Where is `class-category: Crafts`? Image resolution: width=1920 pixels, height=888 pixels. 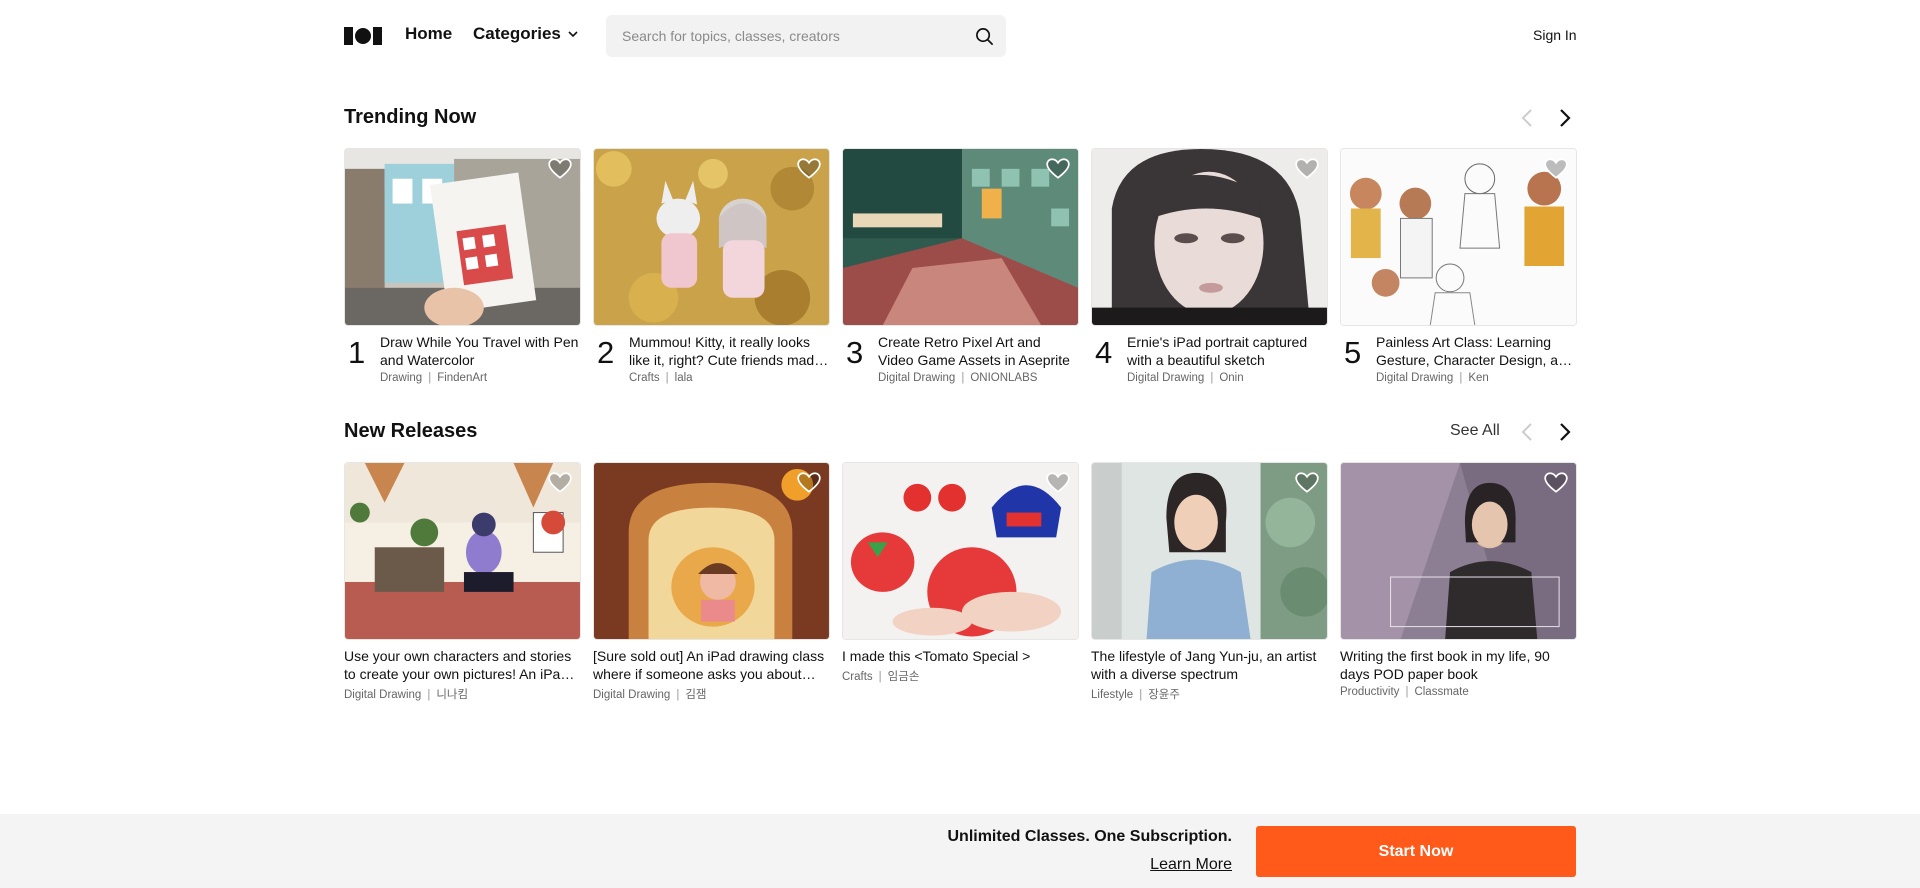
class-category: Crafts is located at coordinates (857, 677).